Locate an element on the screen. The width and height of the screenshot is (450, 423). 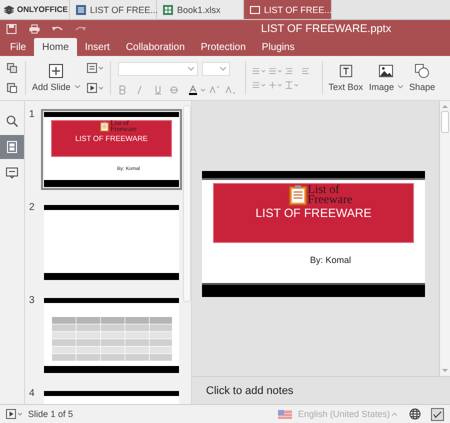
slide-counter: Slide 1 of 5 is located at coordinates (51, 414).